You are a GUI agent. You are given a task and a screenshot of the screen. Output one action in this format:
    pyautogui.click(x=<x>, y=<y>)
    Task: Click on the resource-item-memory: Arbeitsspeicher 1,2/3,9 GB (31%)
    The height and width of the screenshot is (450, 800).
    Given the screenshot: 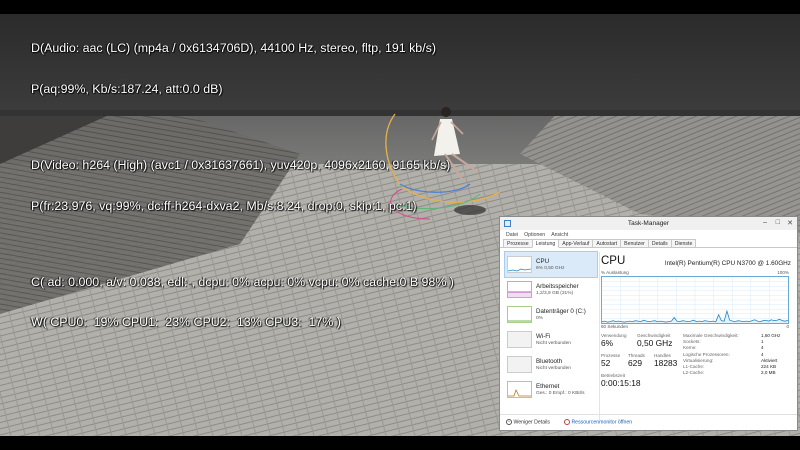 What is the action you would take?
    pyautogui.click(x=551, y=289)
    